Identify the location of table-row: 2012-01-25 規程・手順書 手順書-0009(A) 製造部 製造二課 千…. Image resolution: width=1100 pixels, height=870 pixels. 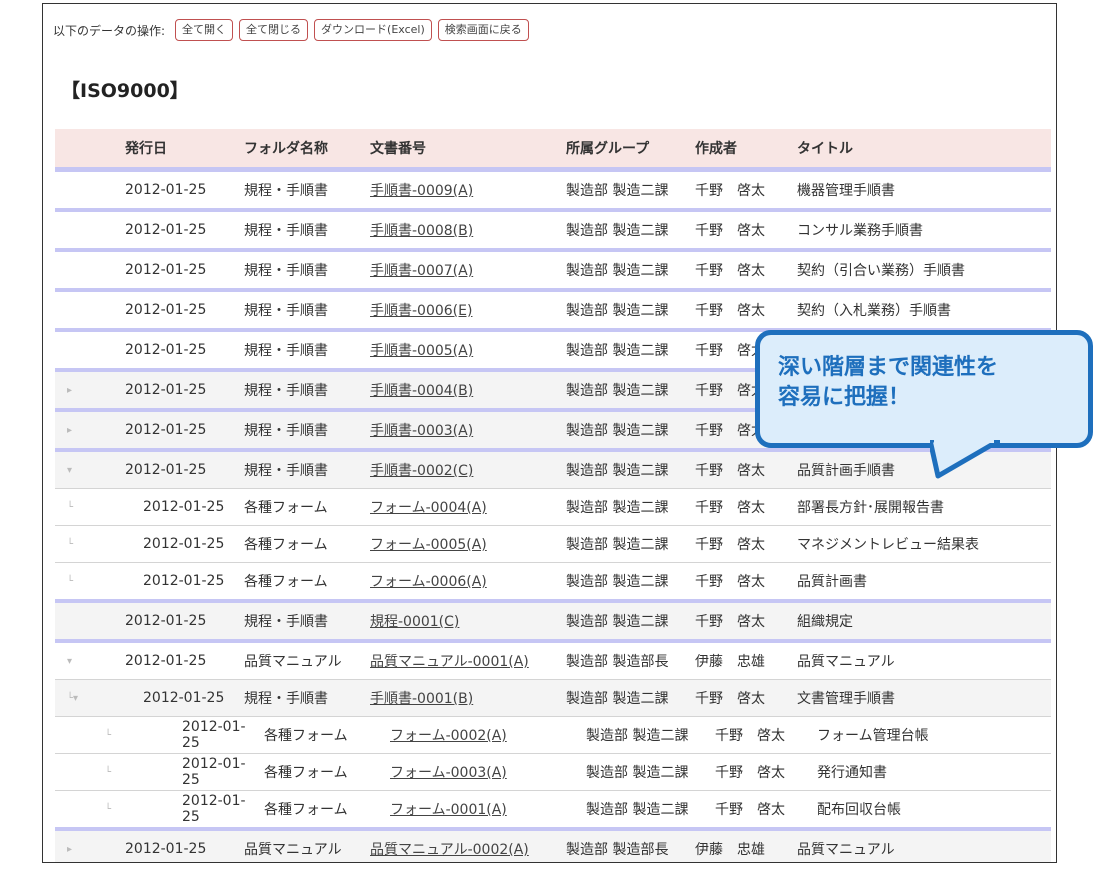
(553, 187).